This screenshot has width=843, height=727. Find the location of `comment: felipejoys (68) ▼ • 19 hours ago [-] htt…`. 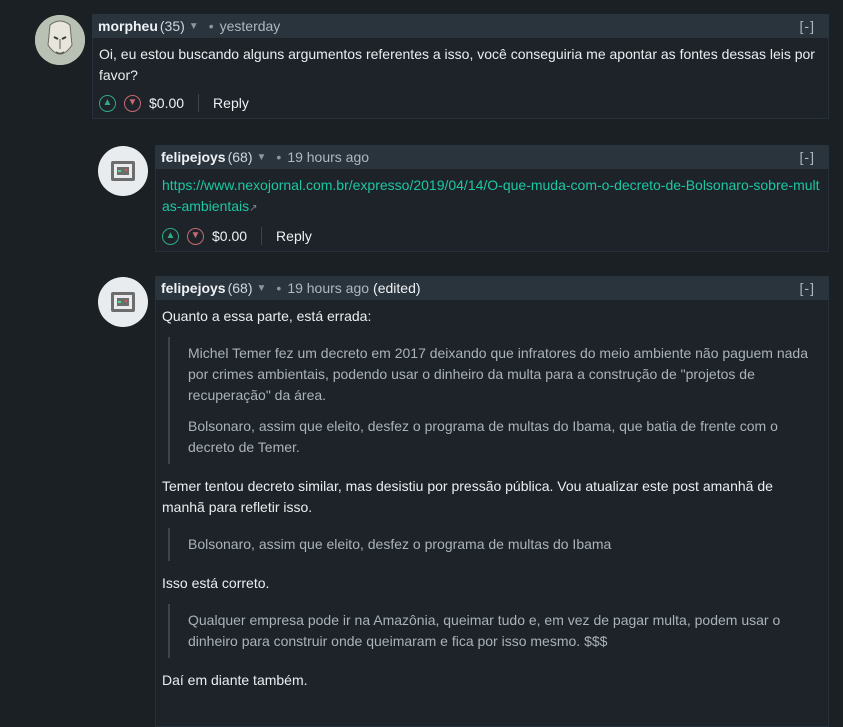

comment: felipejoys (68) ▼ • 19 hours ago [-] htt… is located at coordinates (492, 198).